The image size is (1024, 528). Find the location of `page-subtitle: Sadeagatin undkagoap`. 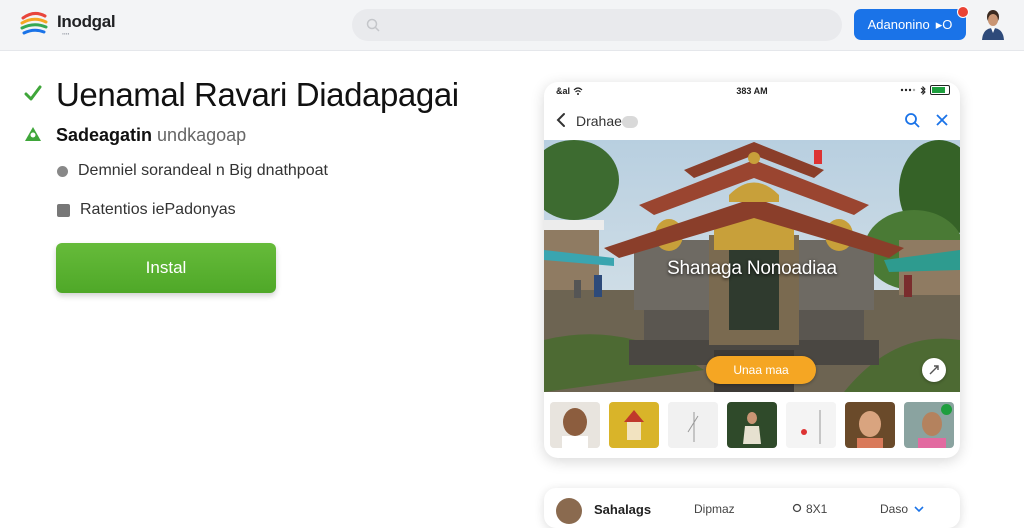

page-subtitle: Sadeagatin undkagoap is located at coordinates (151, 135).